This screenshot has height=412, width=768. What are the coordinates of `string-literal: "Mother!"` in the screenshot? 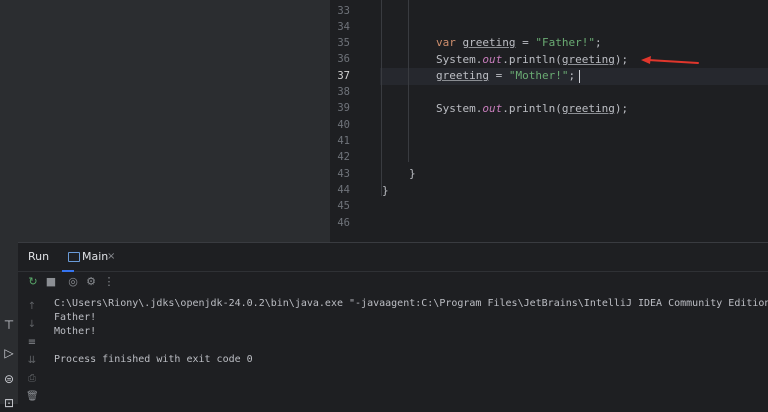 It's located at (538, 75).